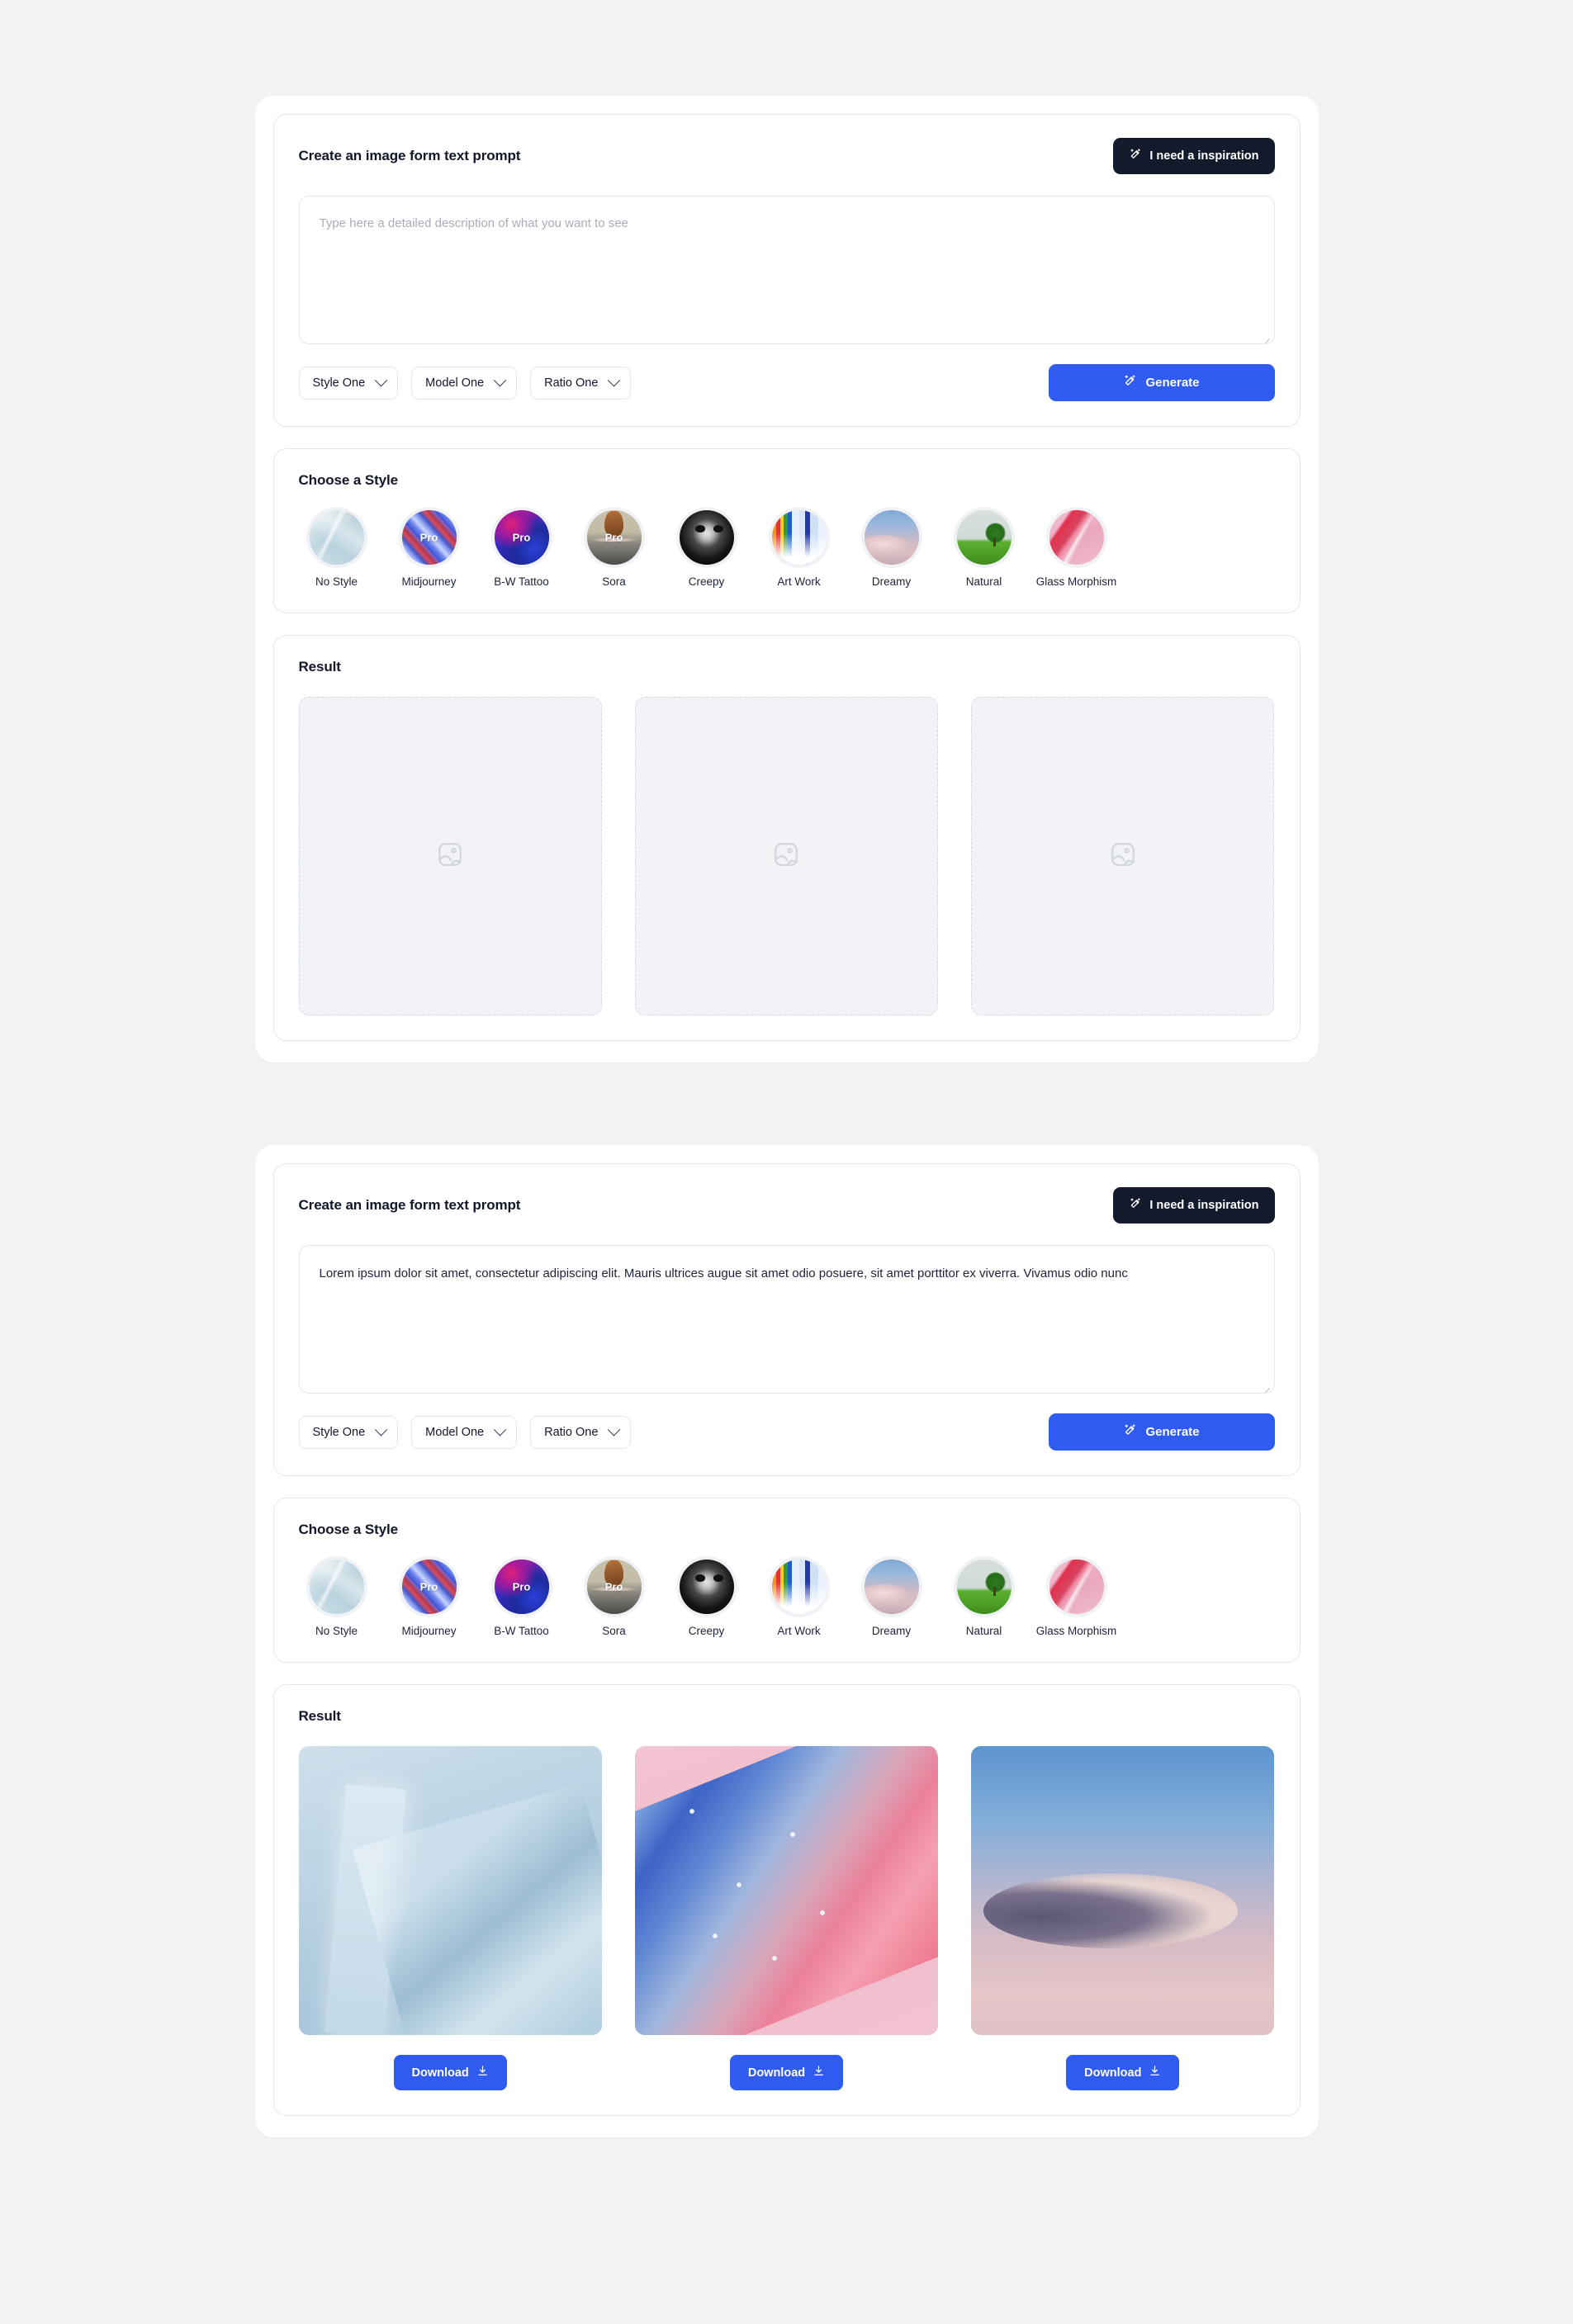 This screenshot has height=2324, width=1573. I want to click on result-card: Result, so click(786, 838).